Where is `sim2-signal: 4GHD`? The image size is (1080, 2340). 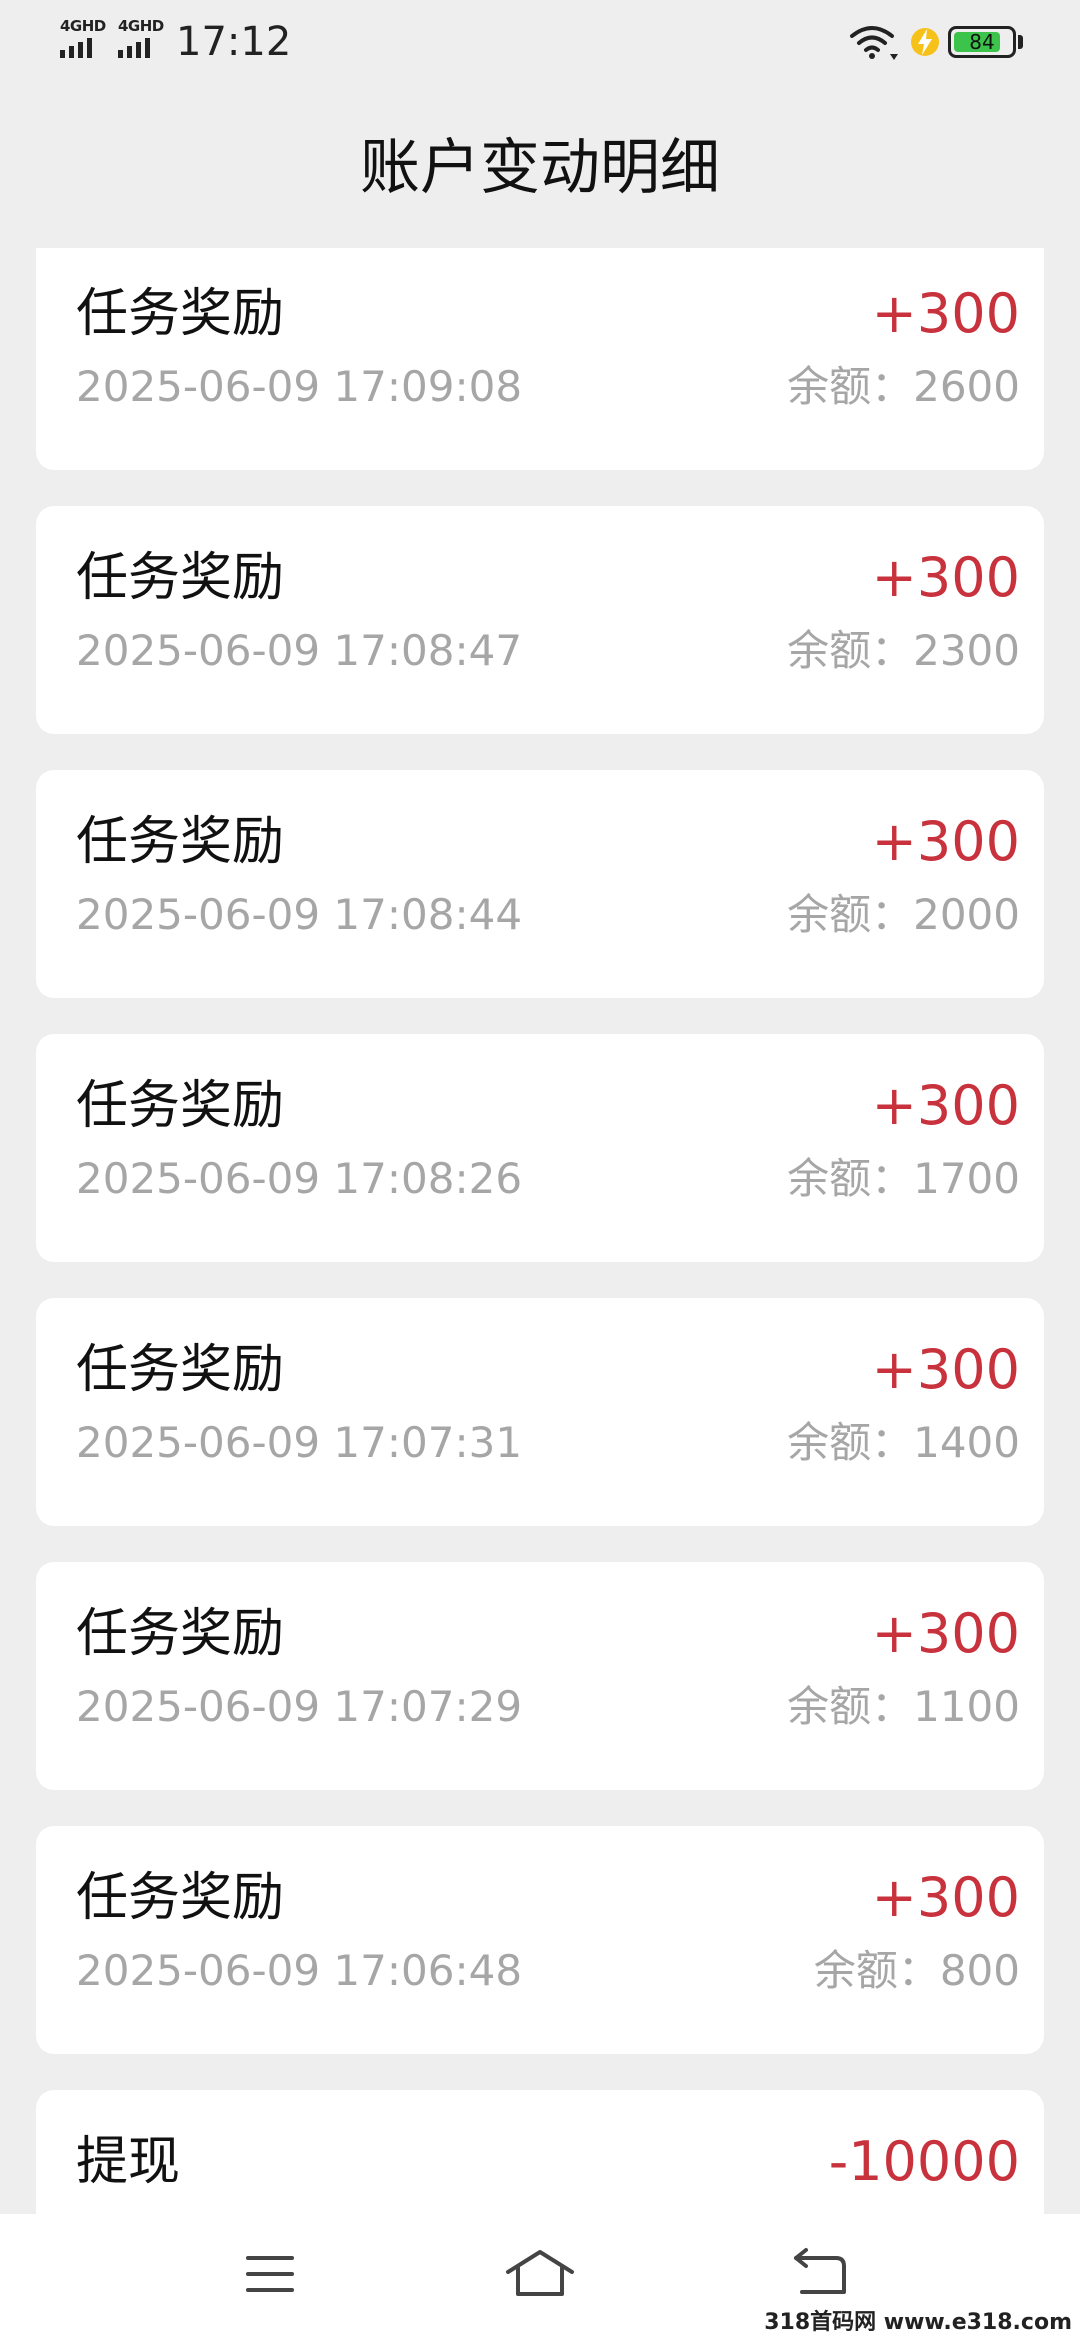
sim2-signal: 4GHD is located at coordinates (141, 38).